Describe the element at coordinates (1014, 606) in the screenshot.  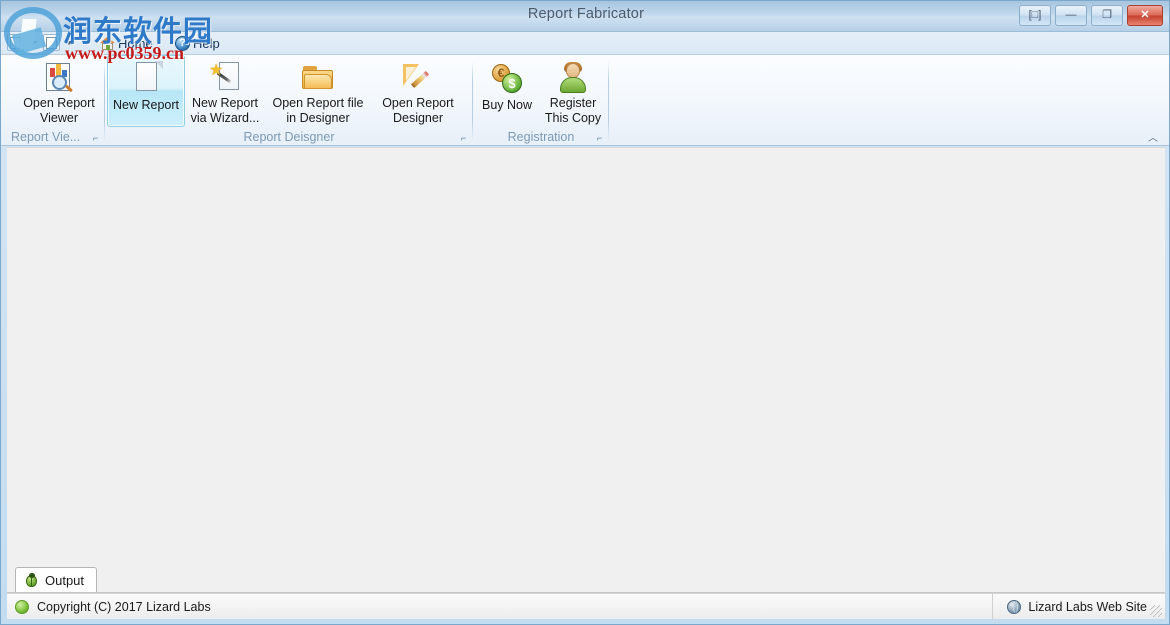
I see `globe-icon` at that location.